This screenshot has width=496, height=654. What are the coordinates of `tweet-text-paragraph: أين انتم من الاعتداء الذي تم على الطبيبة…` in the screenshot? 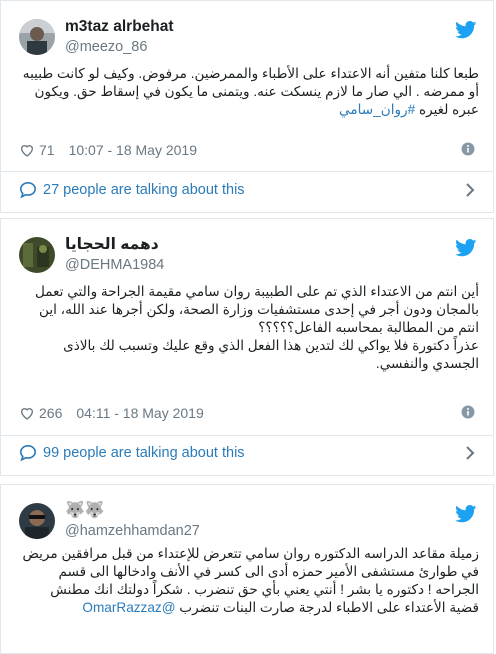 It's located at (256, 309).